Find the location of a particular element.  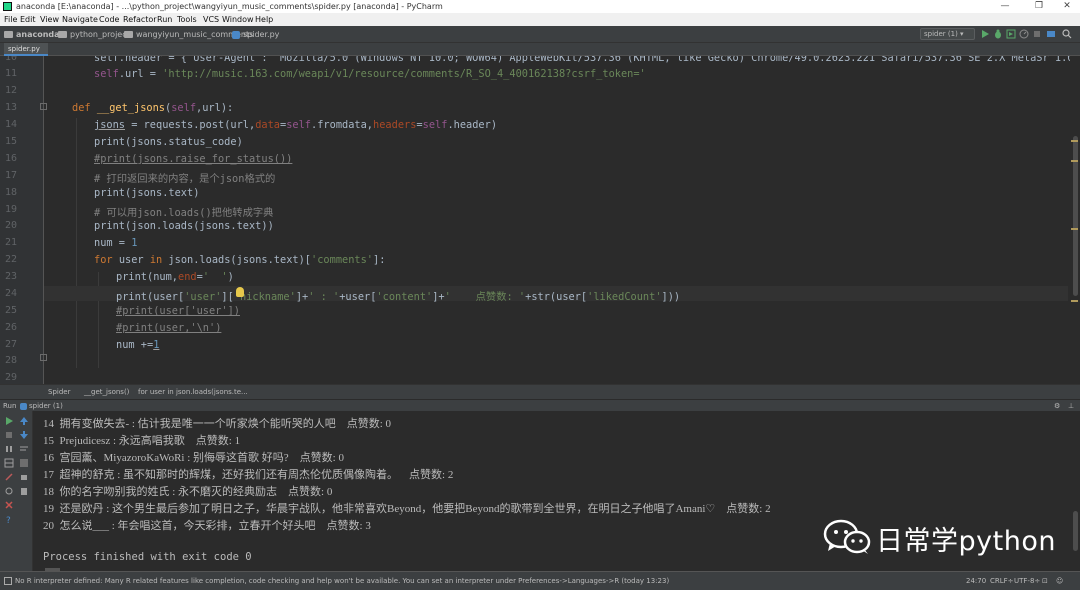

code-line-16: #print(jsons.raise_for_status()) is located at coordinates (193, 159).